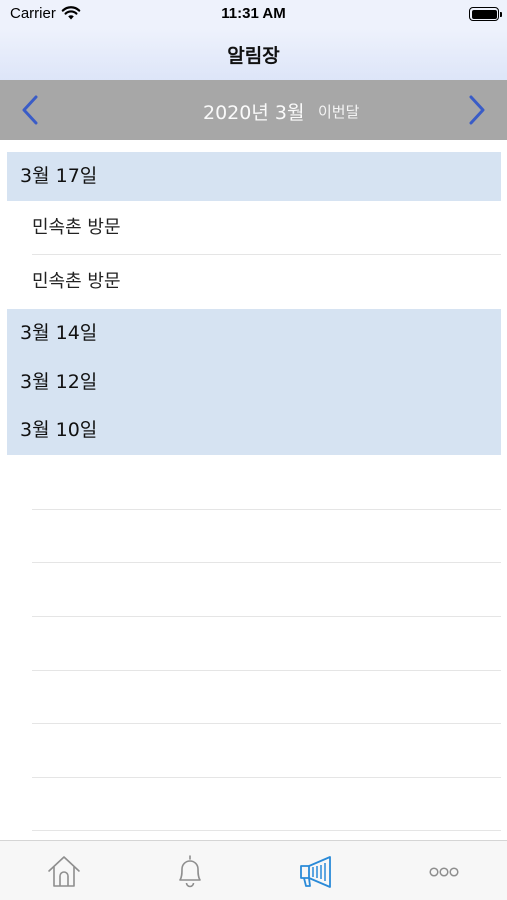 This screenshot has width=507, height=900. I want to click on more-icon, so click(444, 872).